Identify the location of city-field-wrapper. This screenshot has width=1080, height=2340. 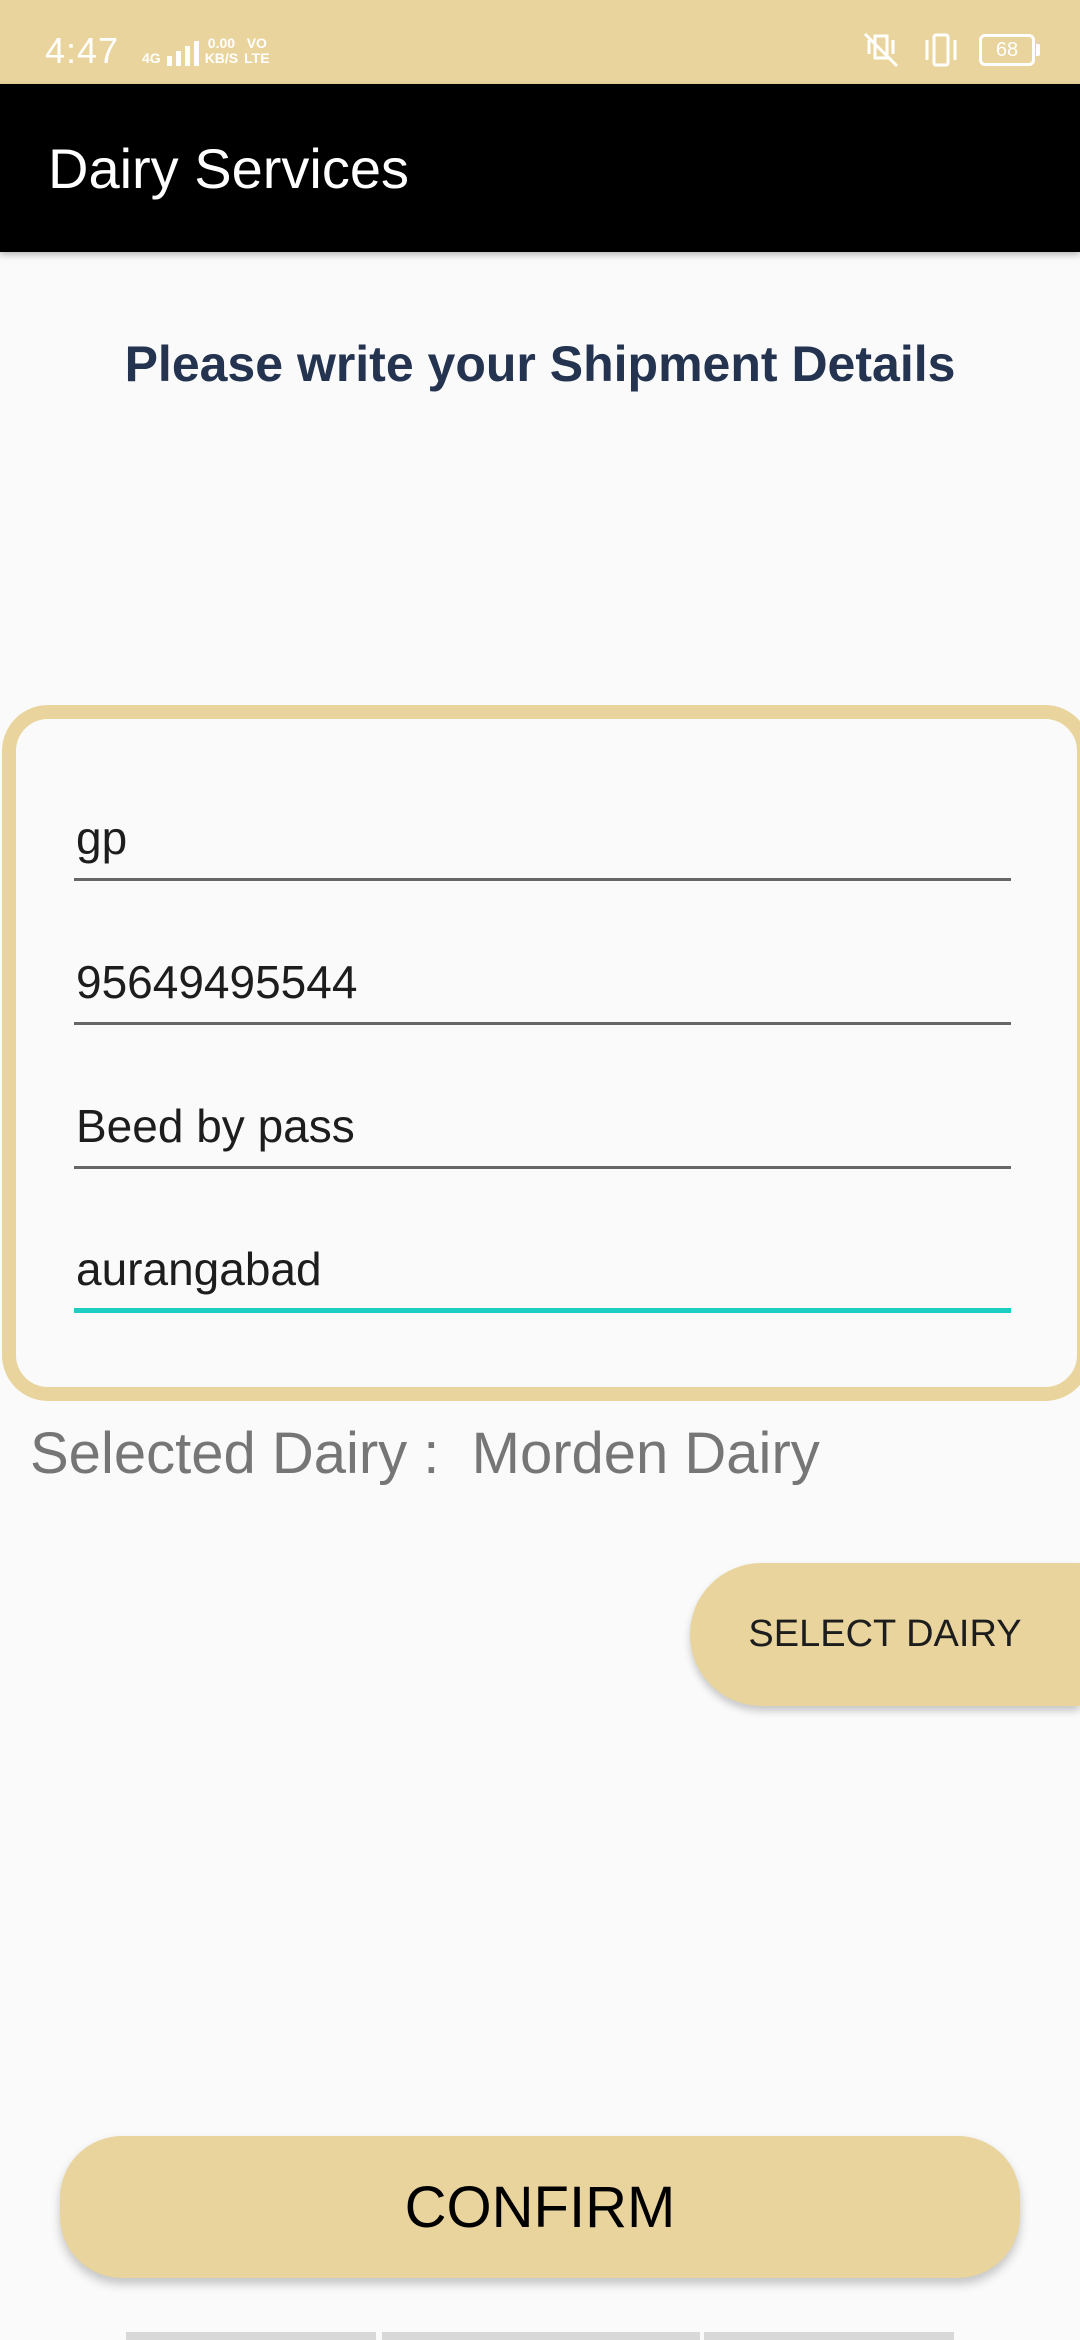
(542, 1271).